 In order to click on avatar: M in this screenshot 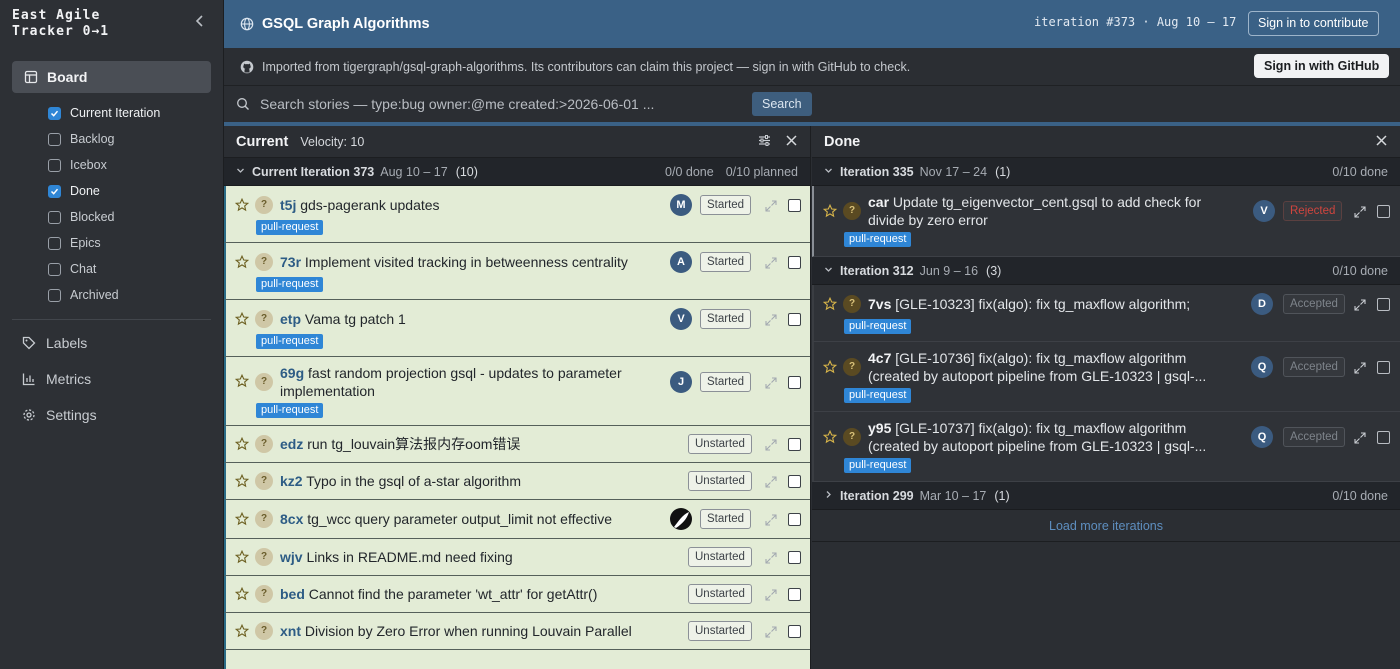, I will do `click(681, 205)`.